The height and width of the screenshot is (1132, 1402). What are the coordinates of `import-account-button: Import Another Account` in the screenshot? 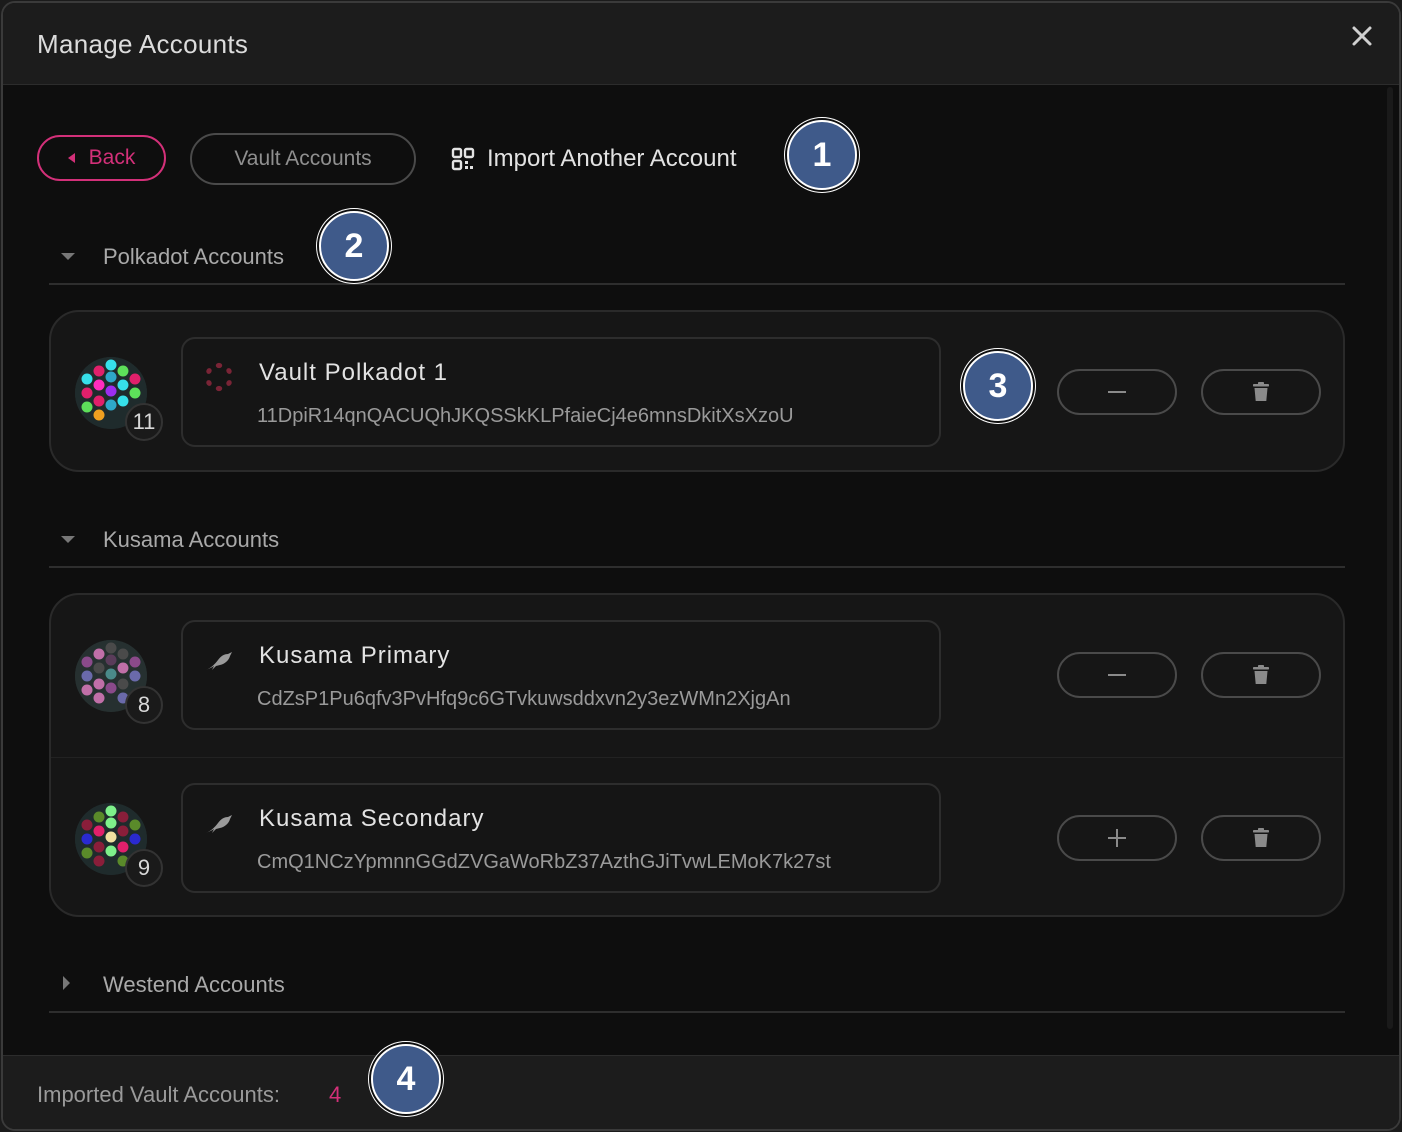 It's located at (593, 159).